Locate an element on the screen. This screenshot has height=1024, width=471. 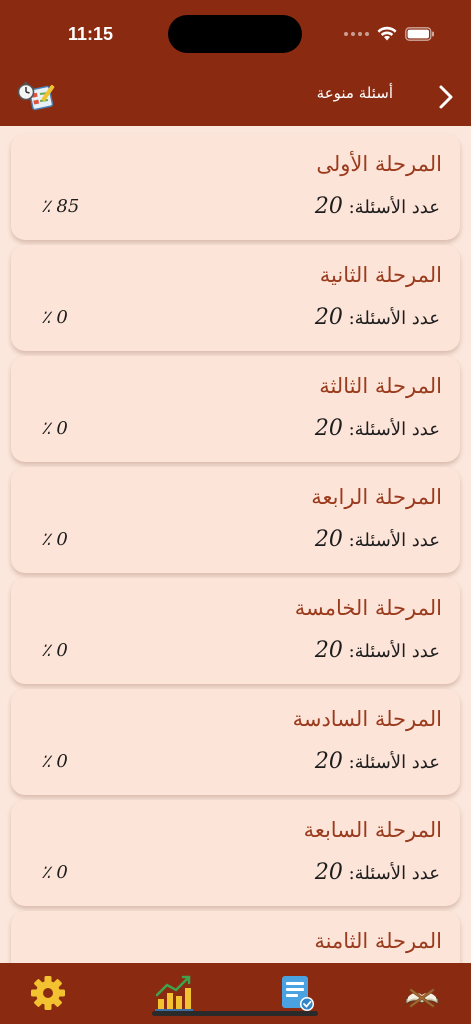
stage-card: المرحلة الأولى عدد الأسئلة: 20 ٪ 85 is located at coordinates (235, 187).